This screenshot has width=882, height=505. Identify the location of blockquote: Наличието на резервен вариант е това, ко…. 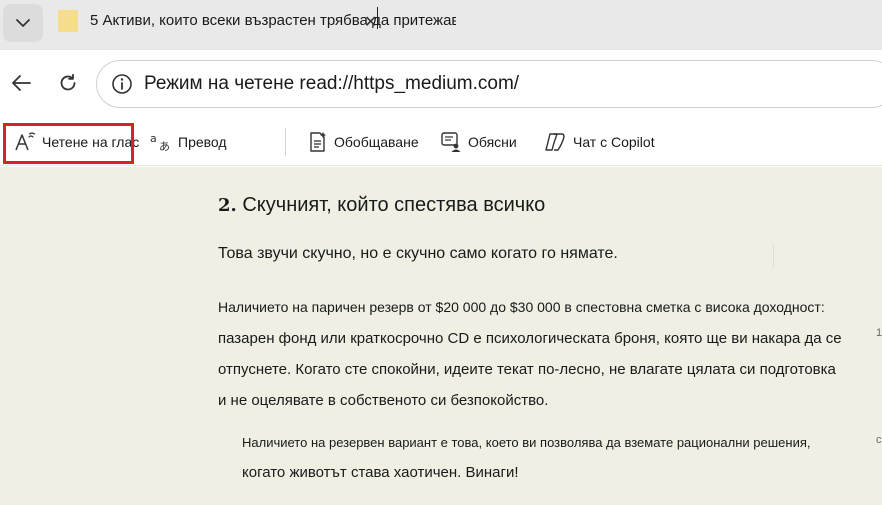
(562, 458).